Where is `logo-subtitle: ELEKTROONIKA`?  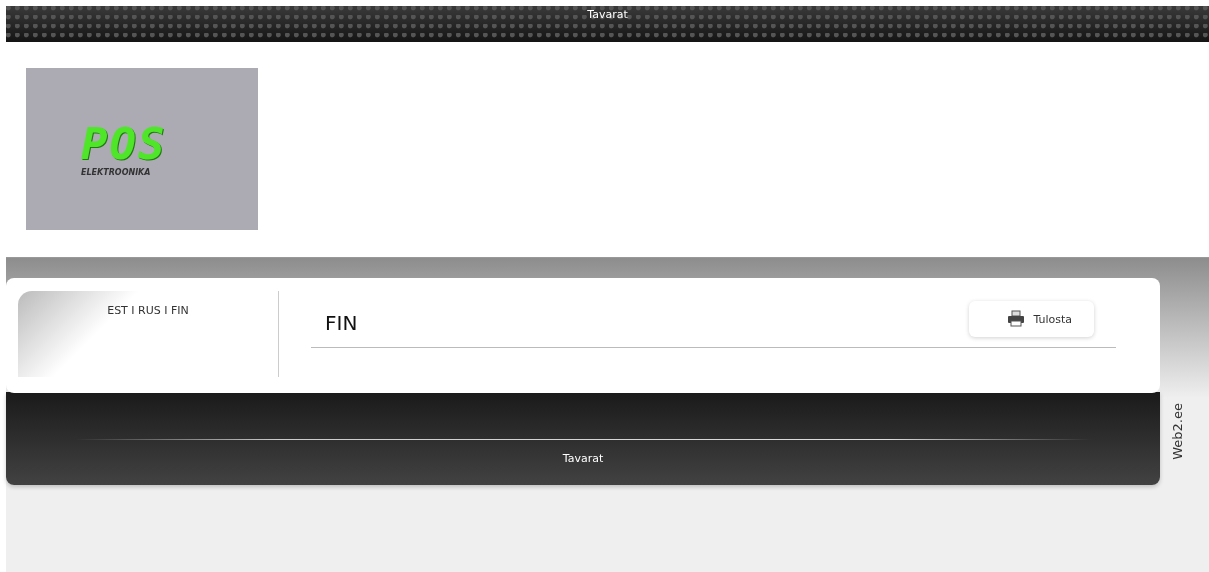
logo-subtitle: ELEKTROONIKA is located at coordinates (116, 172).